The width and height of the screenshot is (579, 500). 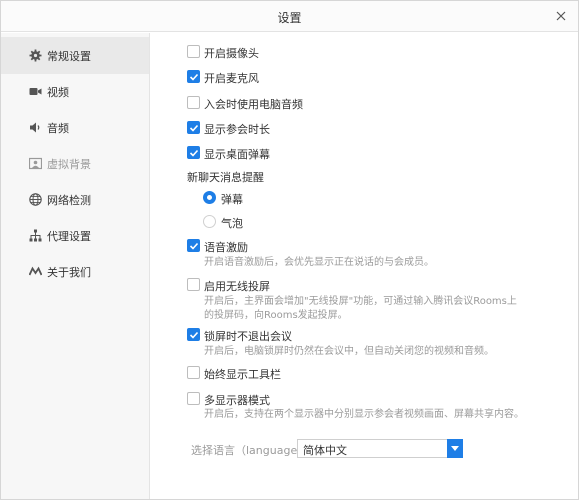 I want to click on sidebar-item-label: 音频, so click(x=58, y=128).